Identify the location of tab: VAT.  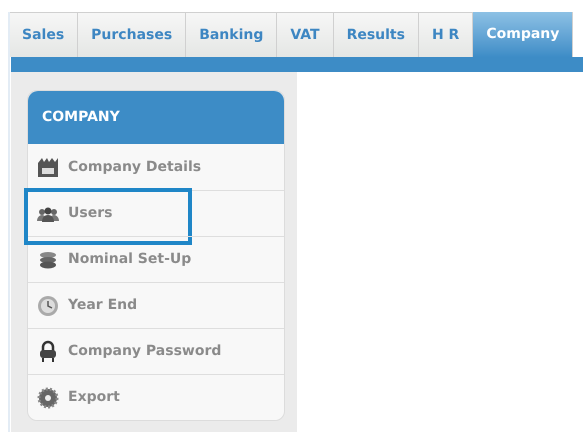
(305, 34).